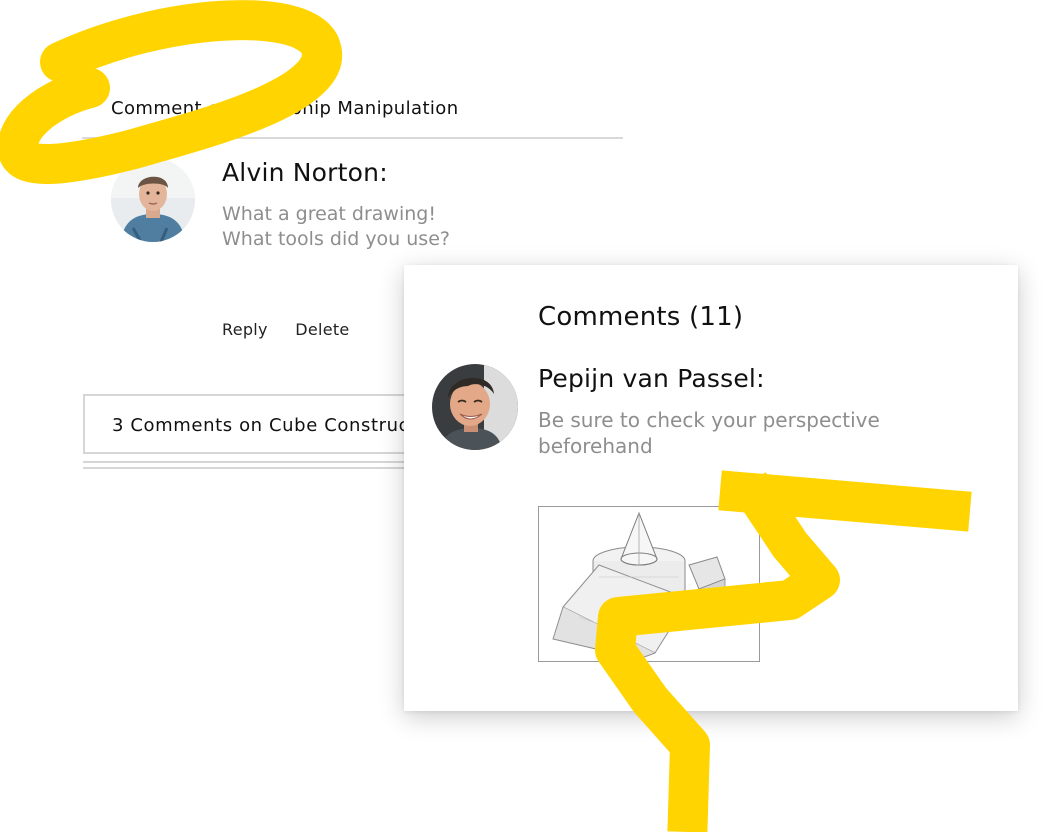  I want to click on avatar-pepijn-van-passel, so click(475, 407).